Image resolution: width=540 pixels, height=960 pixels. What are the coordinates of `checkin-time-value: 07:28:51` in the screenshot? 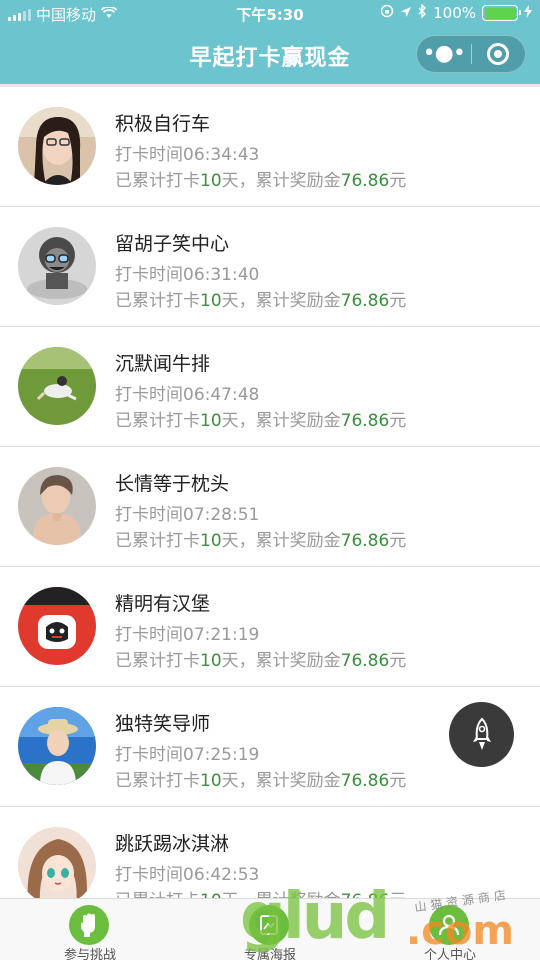 It's located at (221, 515).